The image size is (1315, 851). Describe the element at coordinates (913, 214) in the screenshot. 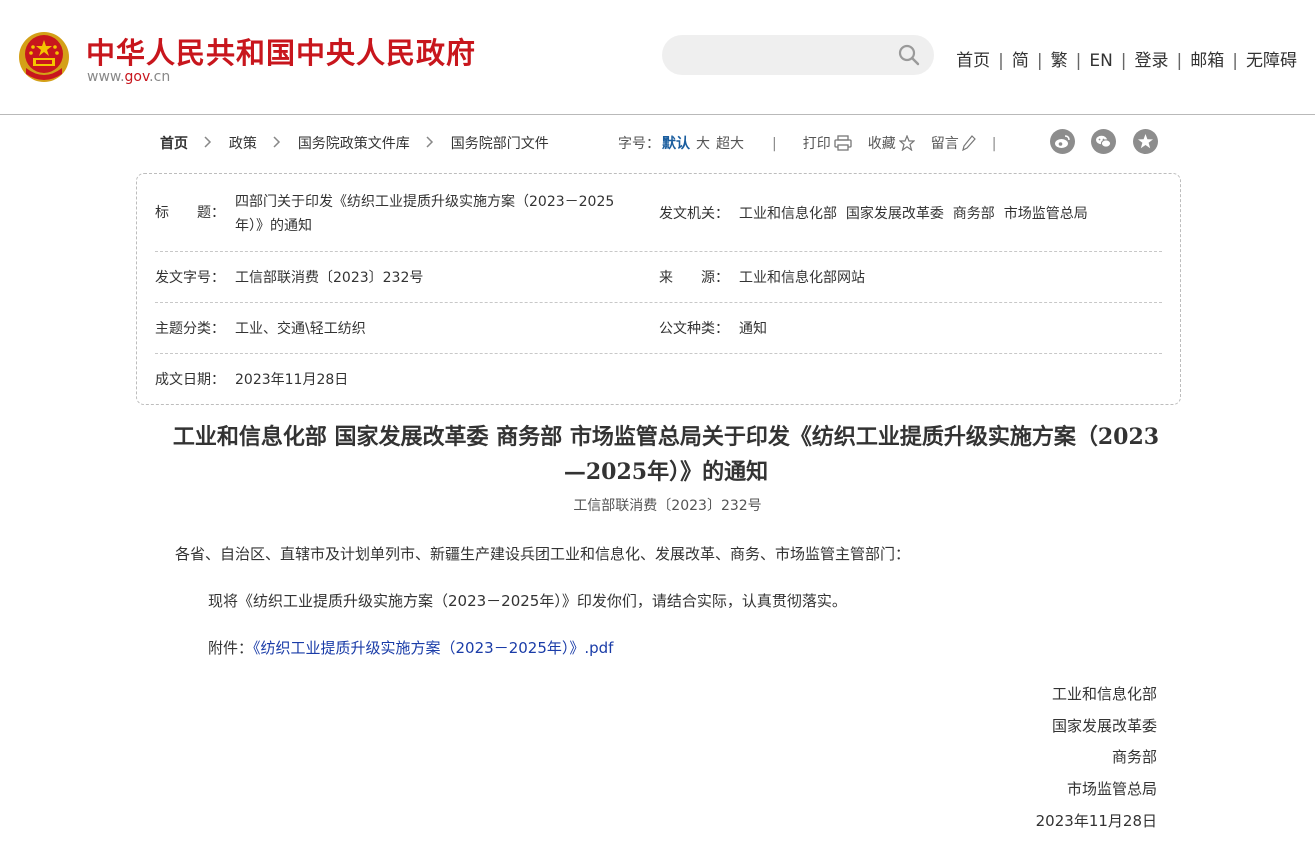

I see `issuer-value: 工业和信息化部 国家发展改革委 商务部 市场监管总局` at that location.